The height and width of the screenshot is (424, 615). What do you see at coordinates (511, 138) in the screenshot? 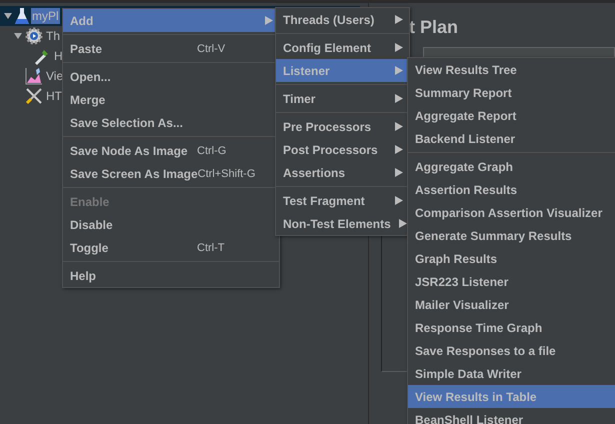
I see `menu-item: Backend Listener` at bounding box center [511, 138].